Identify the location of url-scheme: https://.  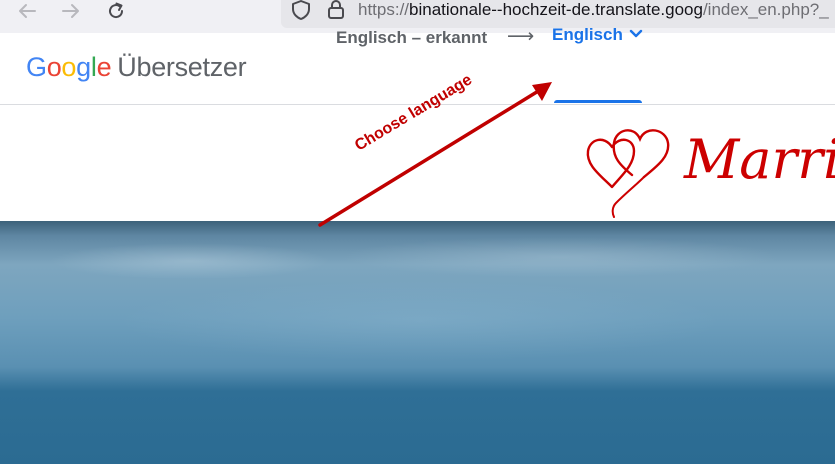
(384, 9).